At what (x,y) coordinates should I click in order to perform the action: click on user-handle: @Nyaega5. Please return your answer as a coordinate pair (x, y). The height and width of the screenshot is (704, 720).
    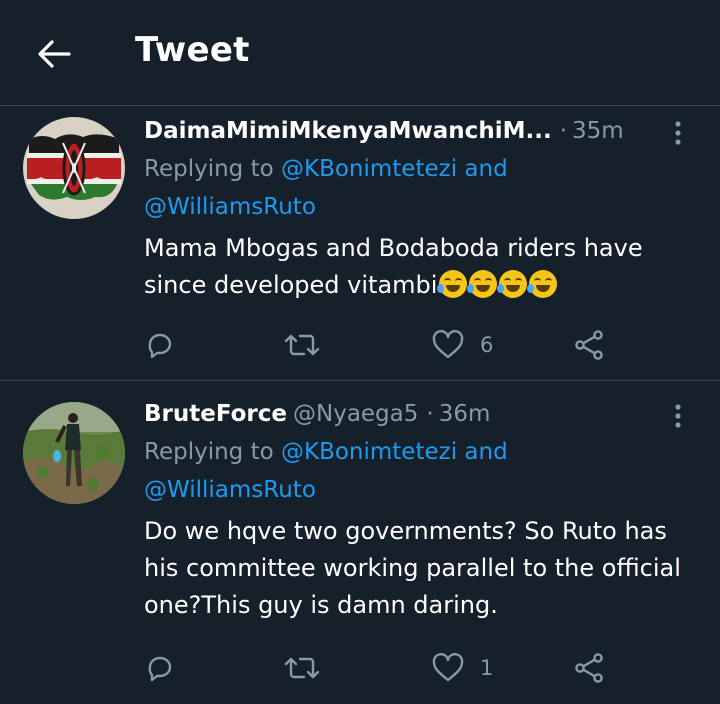
    Looking at the image, I should click on (355, 414).